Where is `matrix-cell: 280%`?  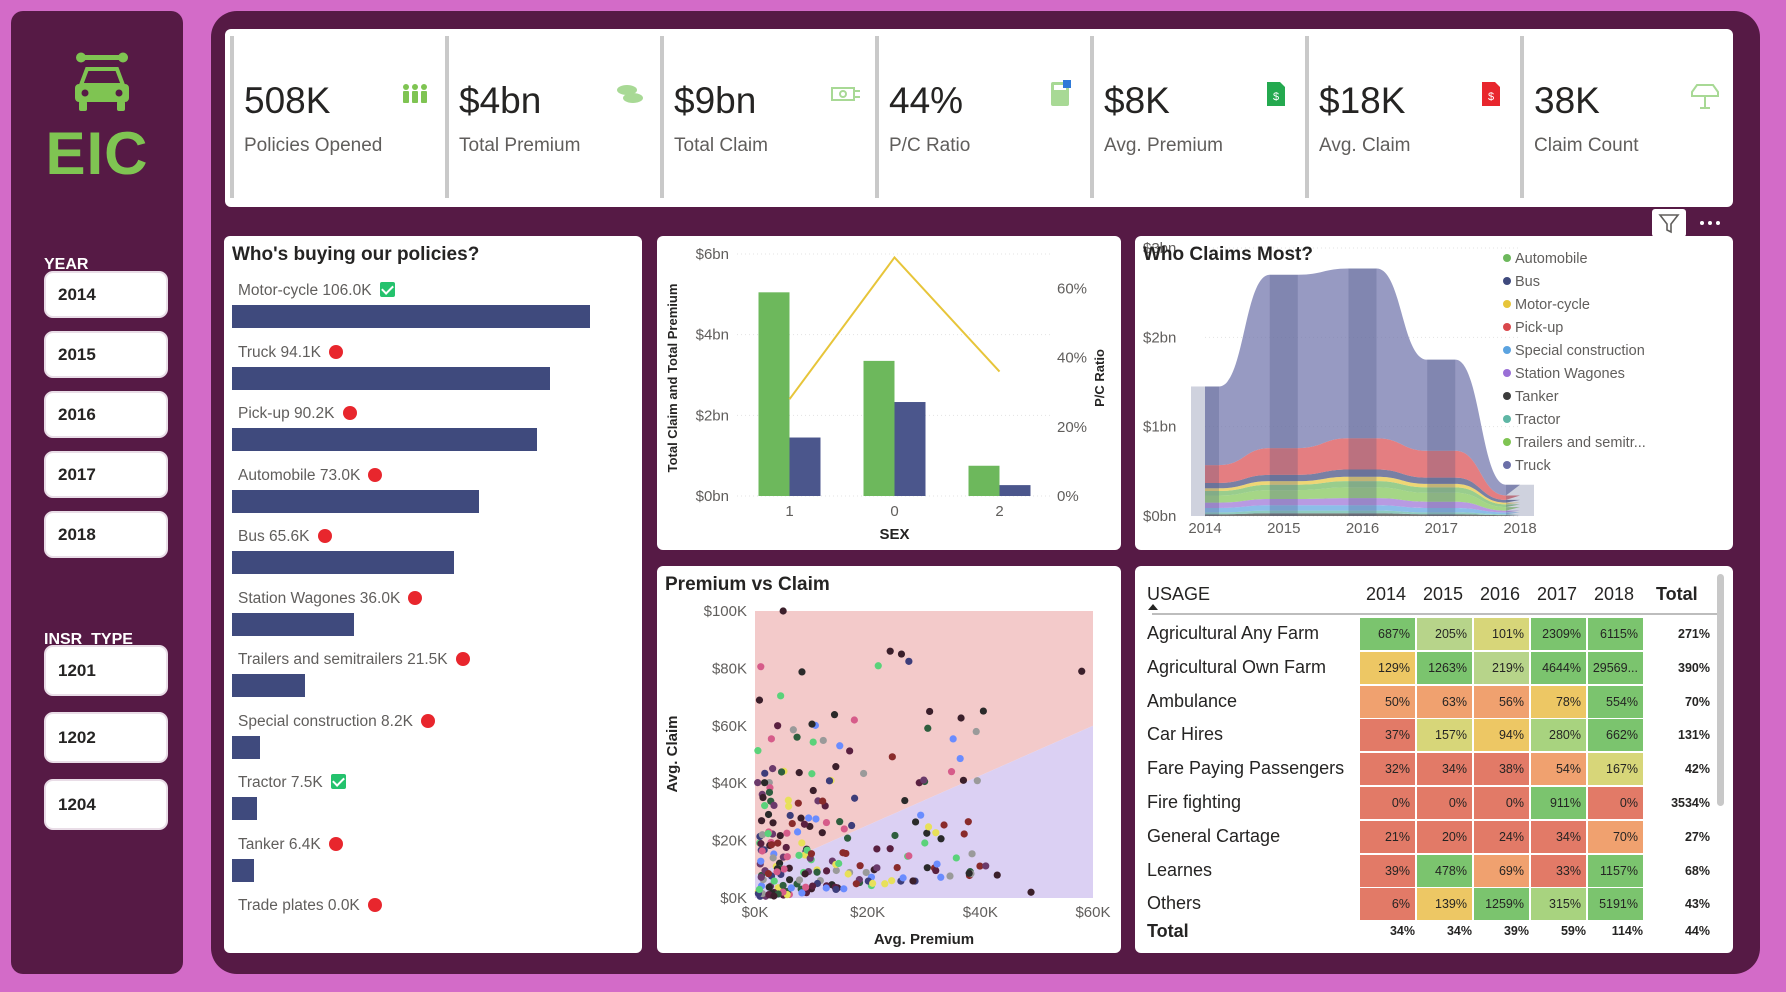 matrix-cell: 280% is located at coordinates (1558, 735).